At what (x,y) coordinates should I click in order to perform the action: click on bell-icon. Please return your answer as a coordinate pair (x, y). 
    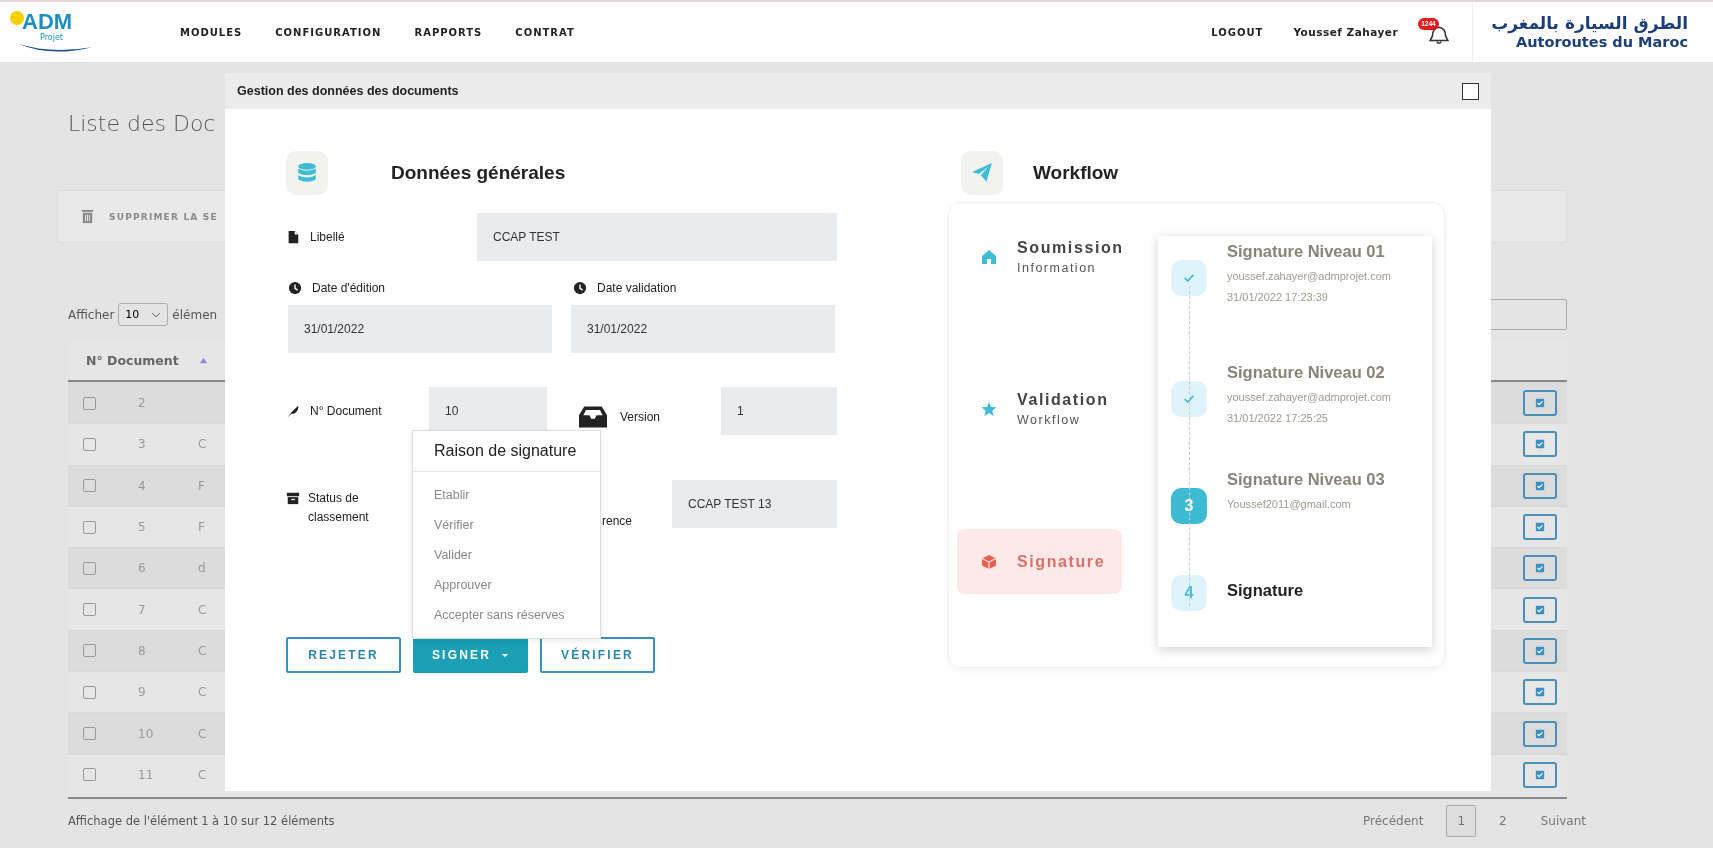
    Looking at the image, I should click on (1439, 35).